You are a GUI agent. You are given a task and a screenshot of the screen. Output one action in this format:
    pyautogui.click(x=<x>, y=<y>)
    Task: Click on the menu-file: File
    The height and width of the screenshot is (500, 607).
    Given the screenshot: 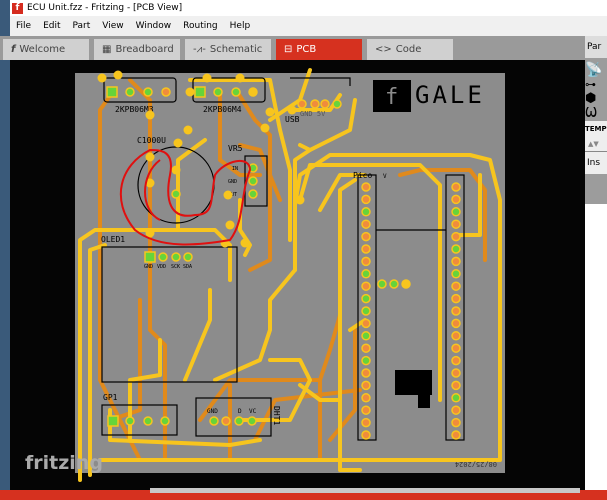 What is the action you would take?
    pyautogui.click(x=23, y=26)
    